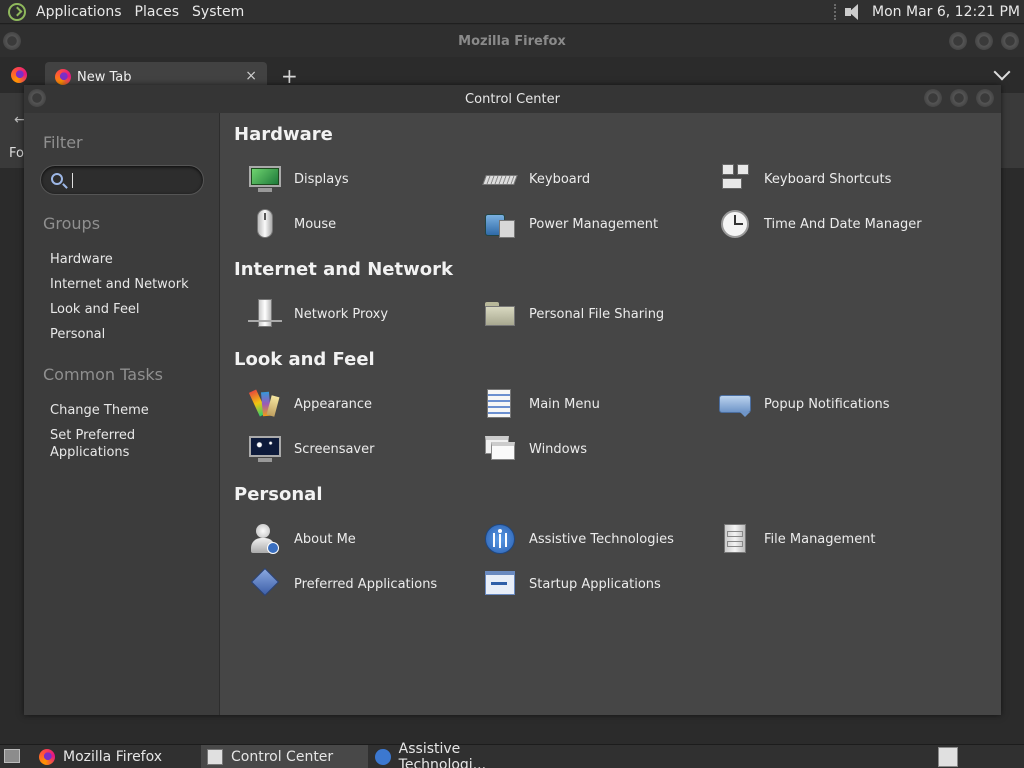 Image resolution: width=1024 pixels, height=768 pixels. I want to click on display-icon, so click(265, 179).